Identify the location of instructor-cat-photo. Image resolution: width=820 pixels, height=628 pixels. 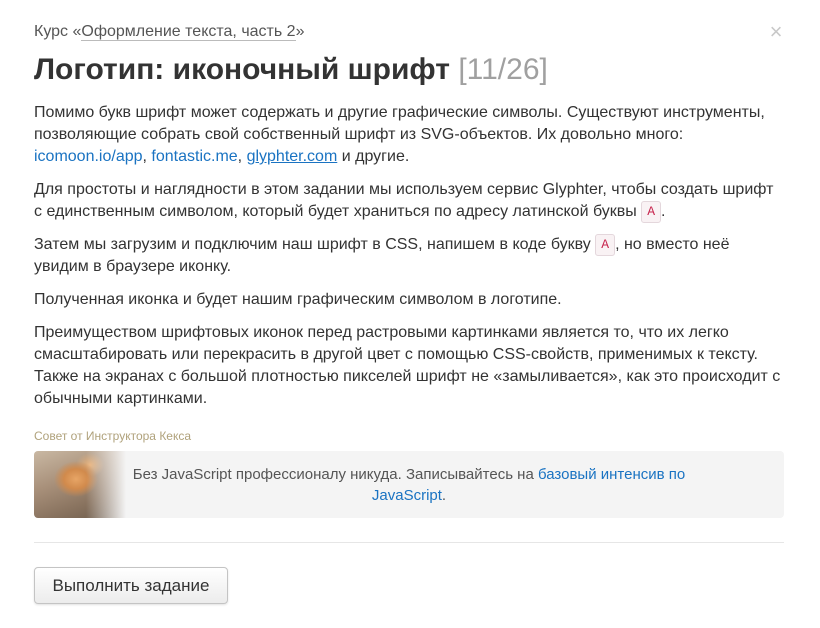
(80, 484).